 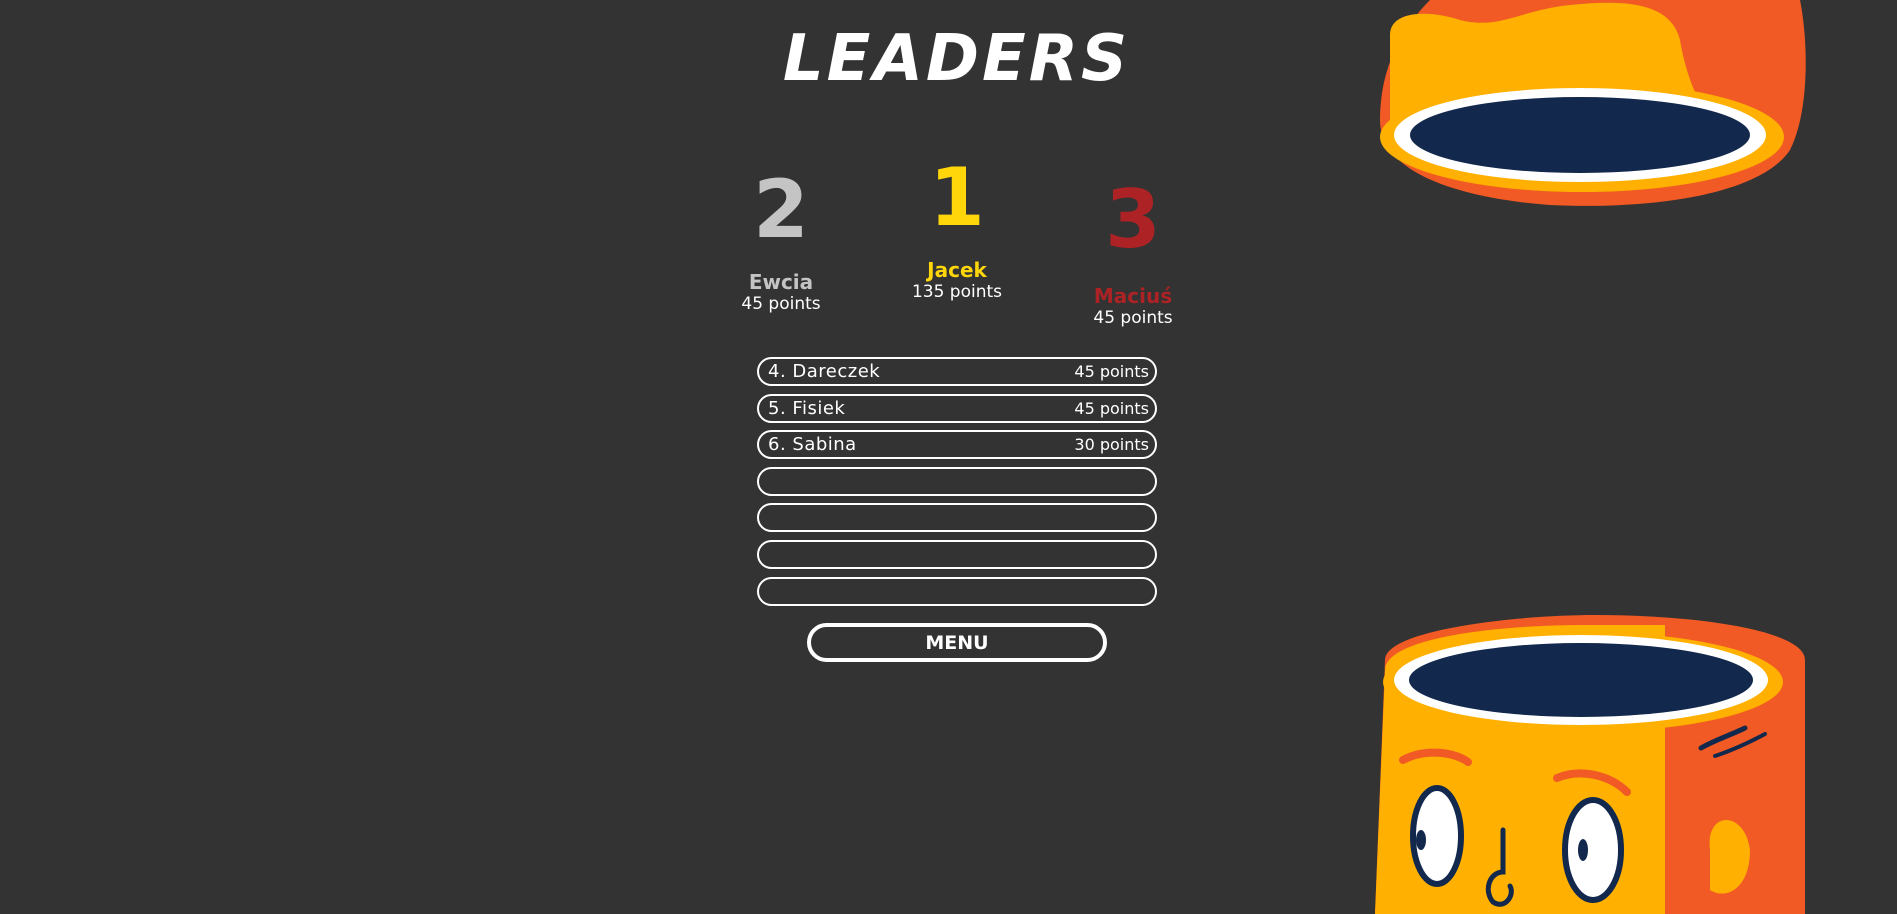 What do you see at coordinates (957, 408) in the screenshot?
I see `leaderboard-row: 5. Fisiek 45 points` at bounding box center [957, 408].